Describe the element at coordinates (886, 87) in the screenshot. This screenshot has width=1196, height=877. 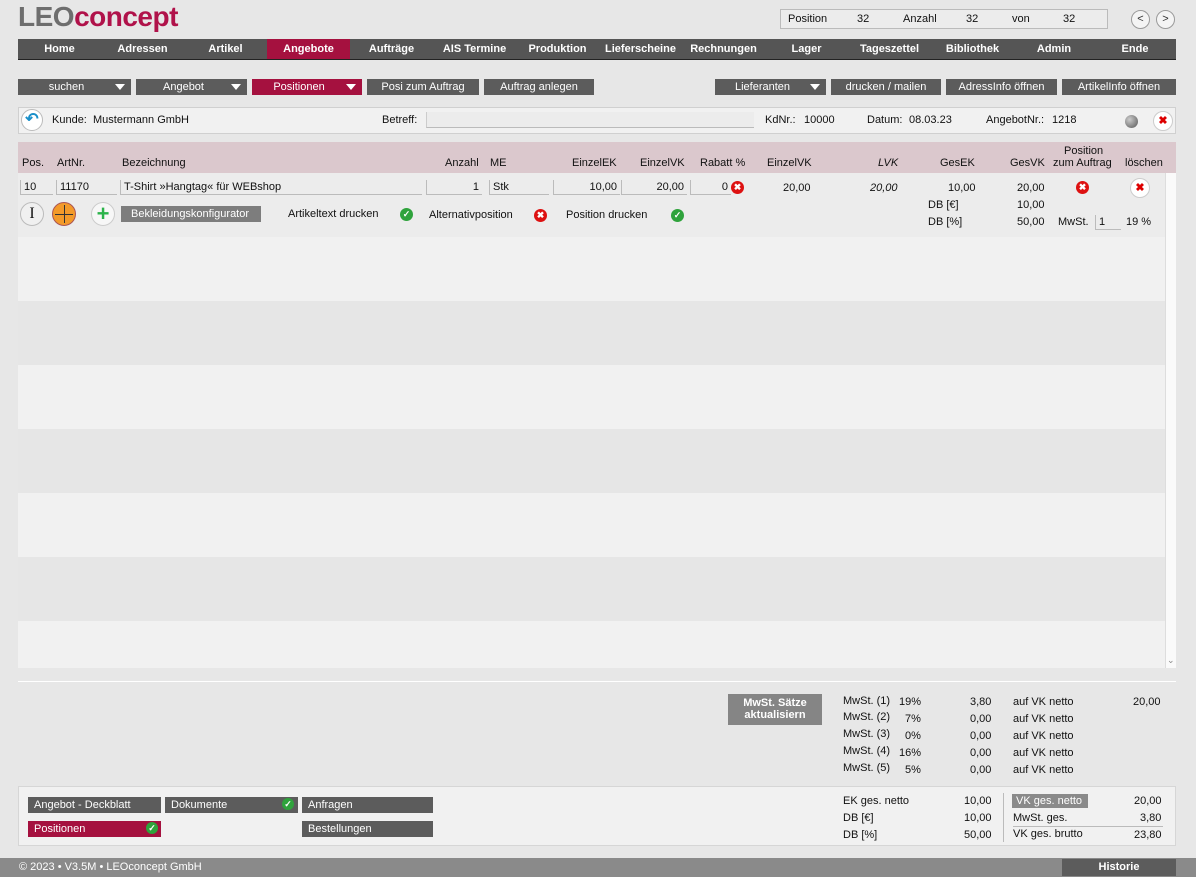
I see `drucken-mailen-button: drucken / mailen` at that location.